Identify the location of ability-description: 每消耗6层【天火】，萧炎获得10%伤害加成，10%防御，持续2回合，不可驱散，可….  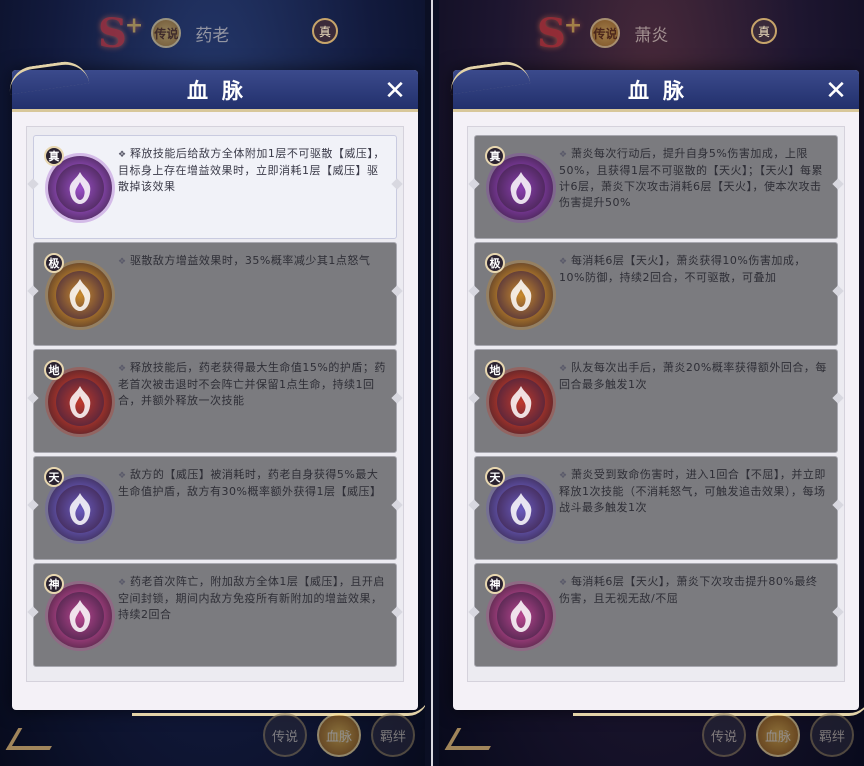
(693, 269).